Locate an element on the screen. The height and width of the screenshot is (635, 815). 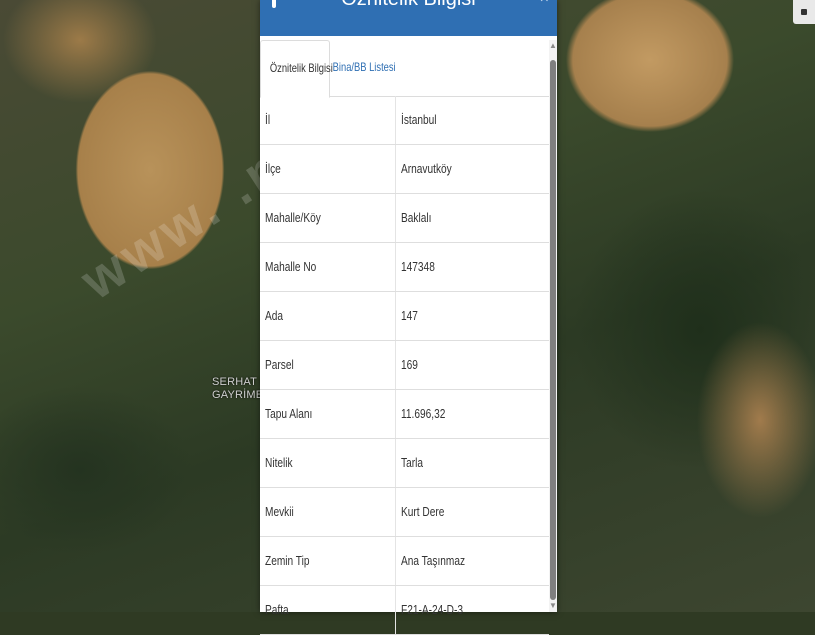
table-row: Ada 147 is located at coordinates (404, 316).